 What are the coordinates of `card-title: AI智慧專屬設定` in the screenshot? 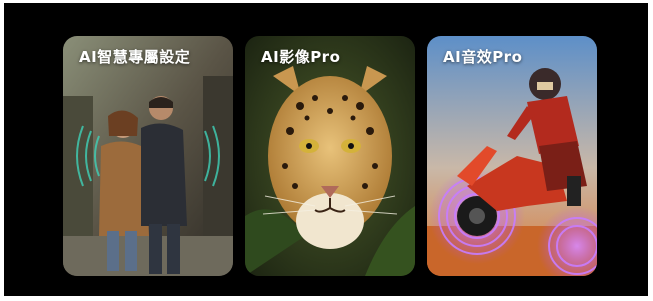 It's located at (135, 57).